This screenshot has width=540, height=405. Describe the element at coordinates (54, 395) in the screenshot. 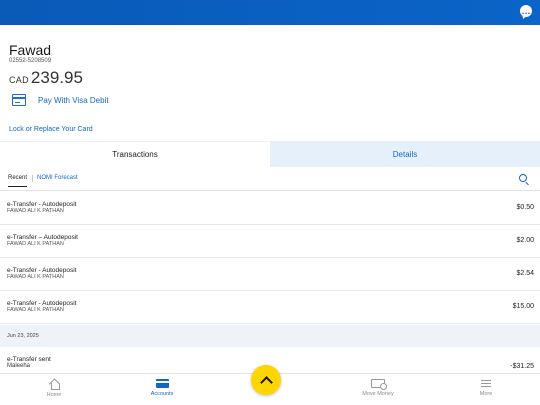

I see `nav-home-label: Home` at that location.